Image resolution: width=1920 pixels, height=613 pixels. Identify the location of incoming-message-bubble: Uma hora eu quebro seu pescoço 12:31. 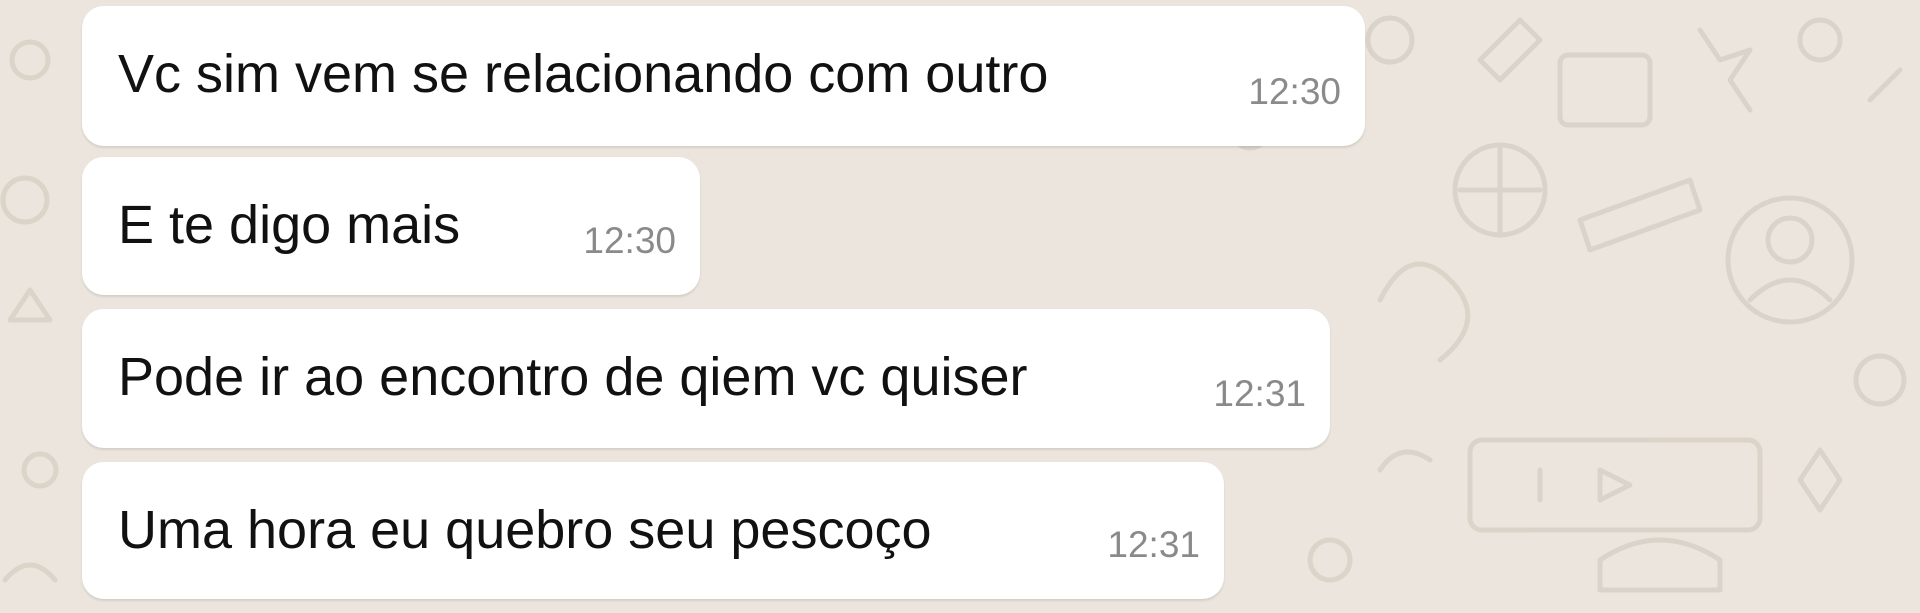
(653, 530).